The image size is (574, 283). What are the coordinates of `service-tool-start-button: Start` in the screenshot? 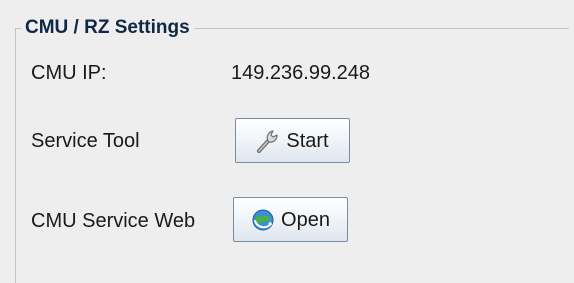 It's located at (292, 140).